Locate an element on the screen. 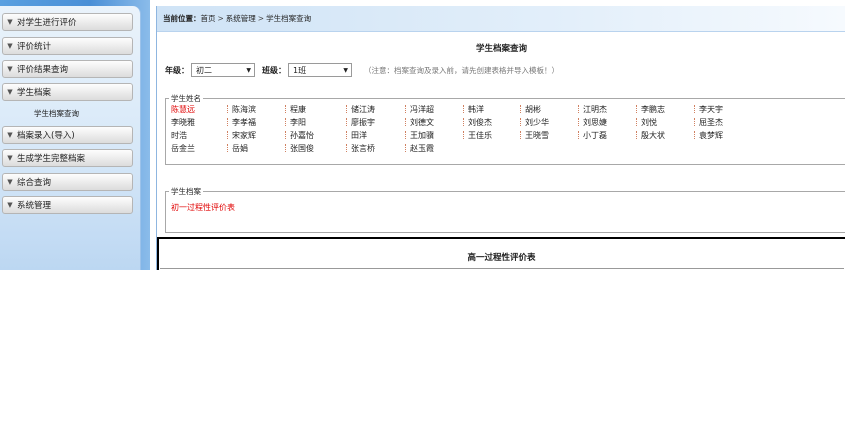 Image resolution: width=845 pixels, height=440 pixels. student-name-text: 田洋 is located at coordinates (359, 135).